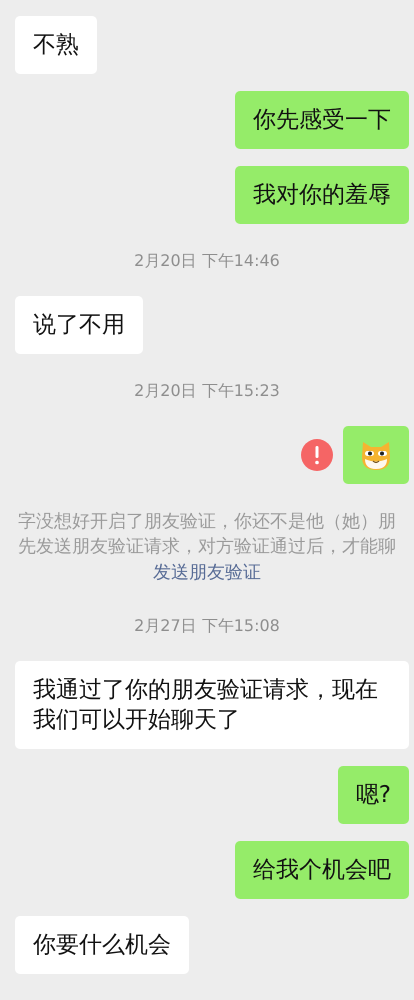  Describe the element at coordinates (207, 261) in the screenshot. I see `timestamp: 2月20日 下午14:46` at that location.